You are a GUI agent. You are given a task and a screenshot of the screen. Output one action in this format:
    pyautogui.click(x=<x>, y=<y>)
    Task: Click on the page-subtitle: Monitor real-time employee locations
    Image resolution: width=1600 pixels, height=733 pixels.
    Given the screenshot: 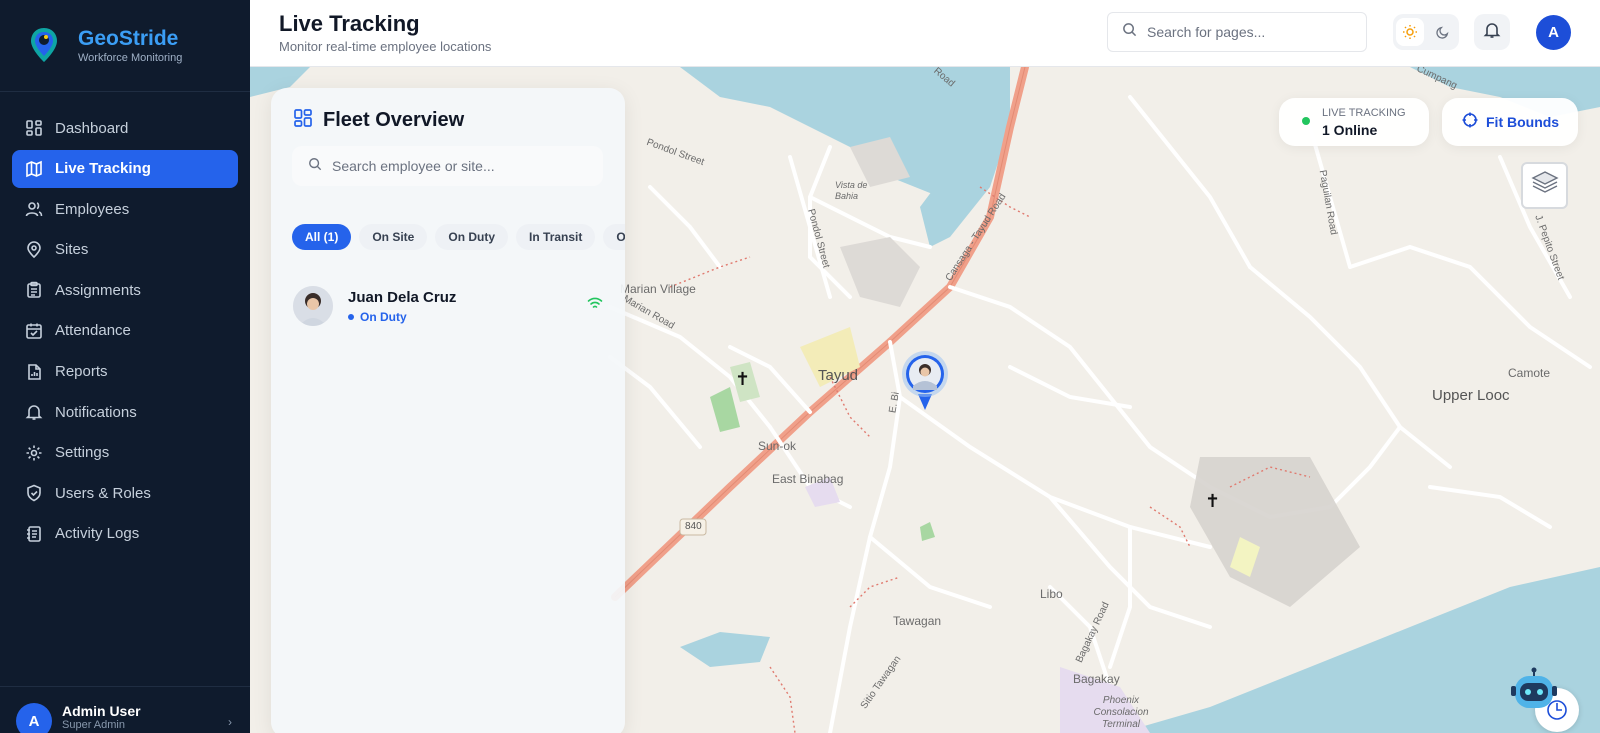 What is the action you would take?
    pyautogui.click(x=385, y=46)
    